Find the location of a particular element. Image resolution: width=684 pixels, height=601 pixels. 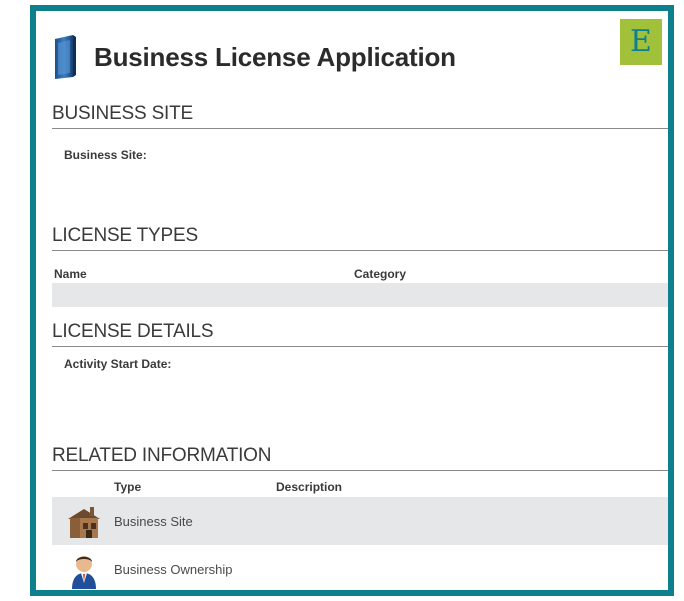

page-header: Business License Application is located at coordinates (254, 57).